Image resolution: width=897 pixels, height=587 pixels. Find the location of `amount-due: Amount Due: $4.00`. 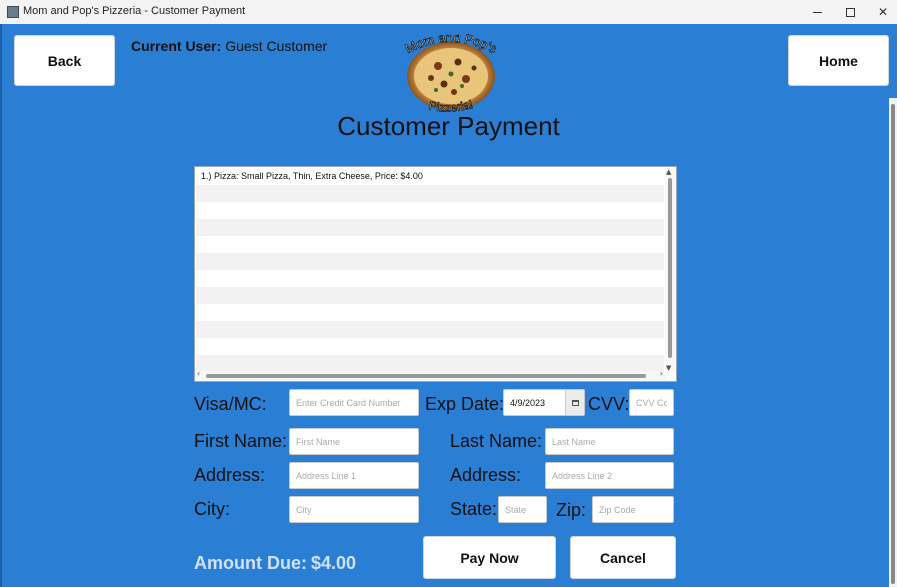

amount-due: Amount Due: $4.00 is located at coordinates (275, 563).